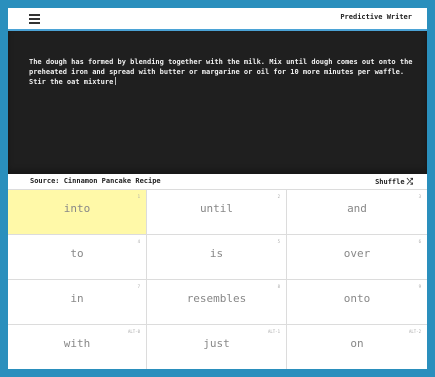 The width and height of the screenshot is (435, 377). I want to click on suggestion-cell: resembles 8, so click(217, 302).